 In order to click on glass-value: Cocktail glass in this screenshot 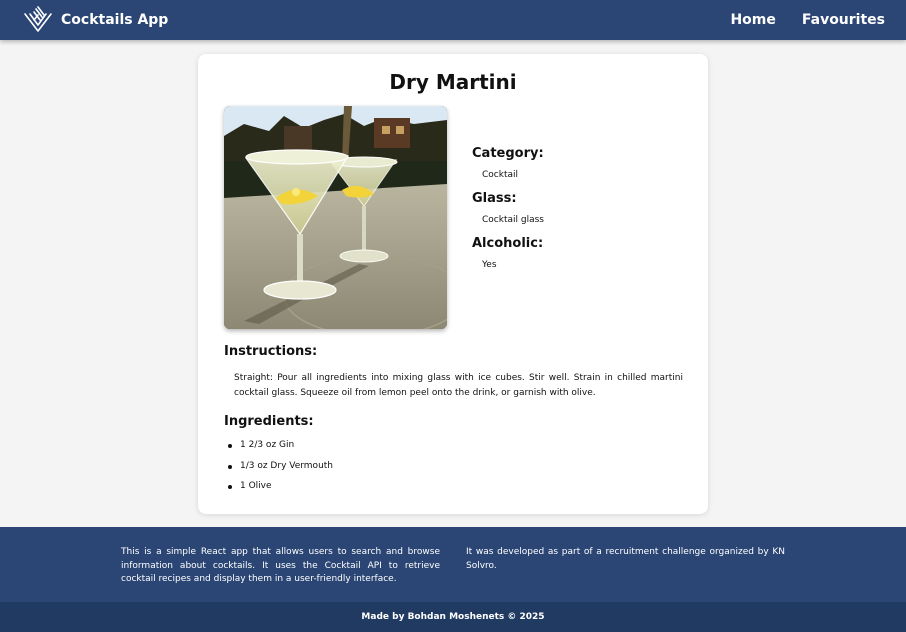, I will do `click(513, 220)`.